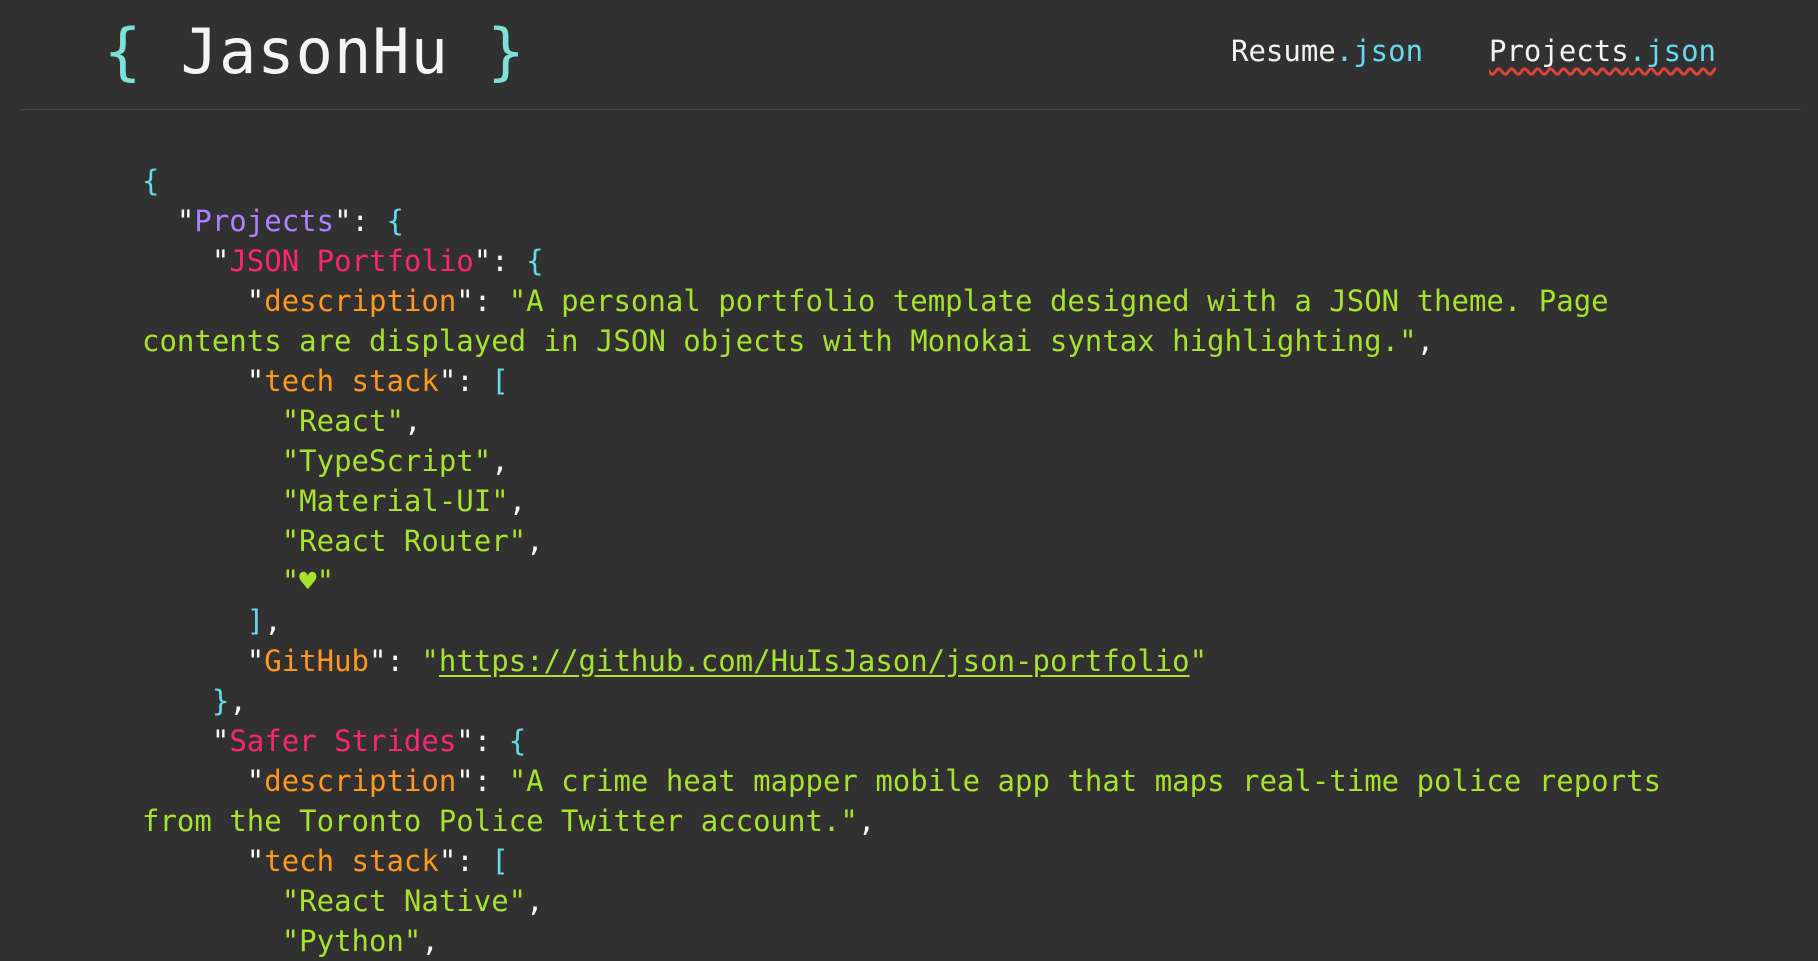 The width and height of the screenshot is (1818, 961). I want to click on code-line: "Material-UI",, so click(404, 501).